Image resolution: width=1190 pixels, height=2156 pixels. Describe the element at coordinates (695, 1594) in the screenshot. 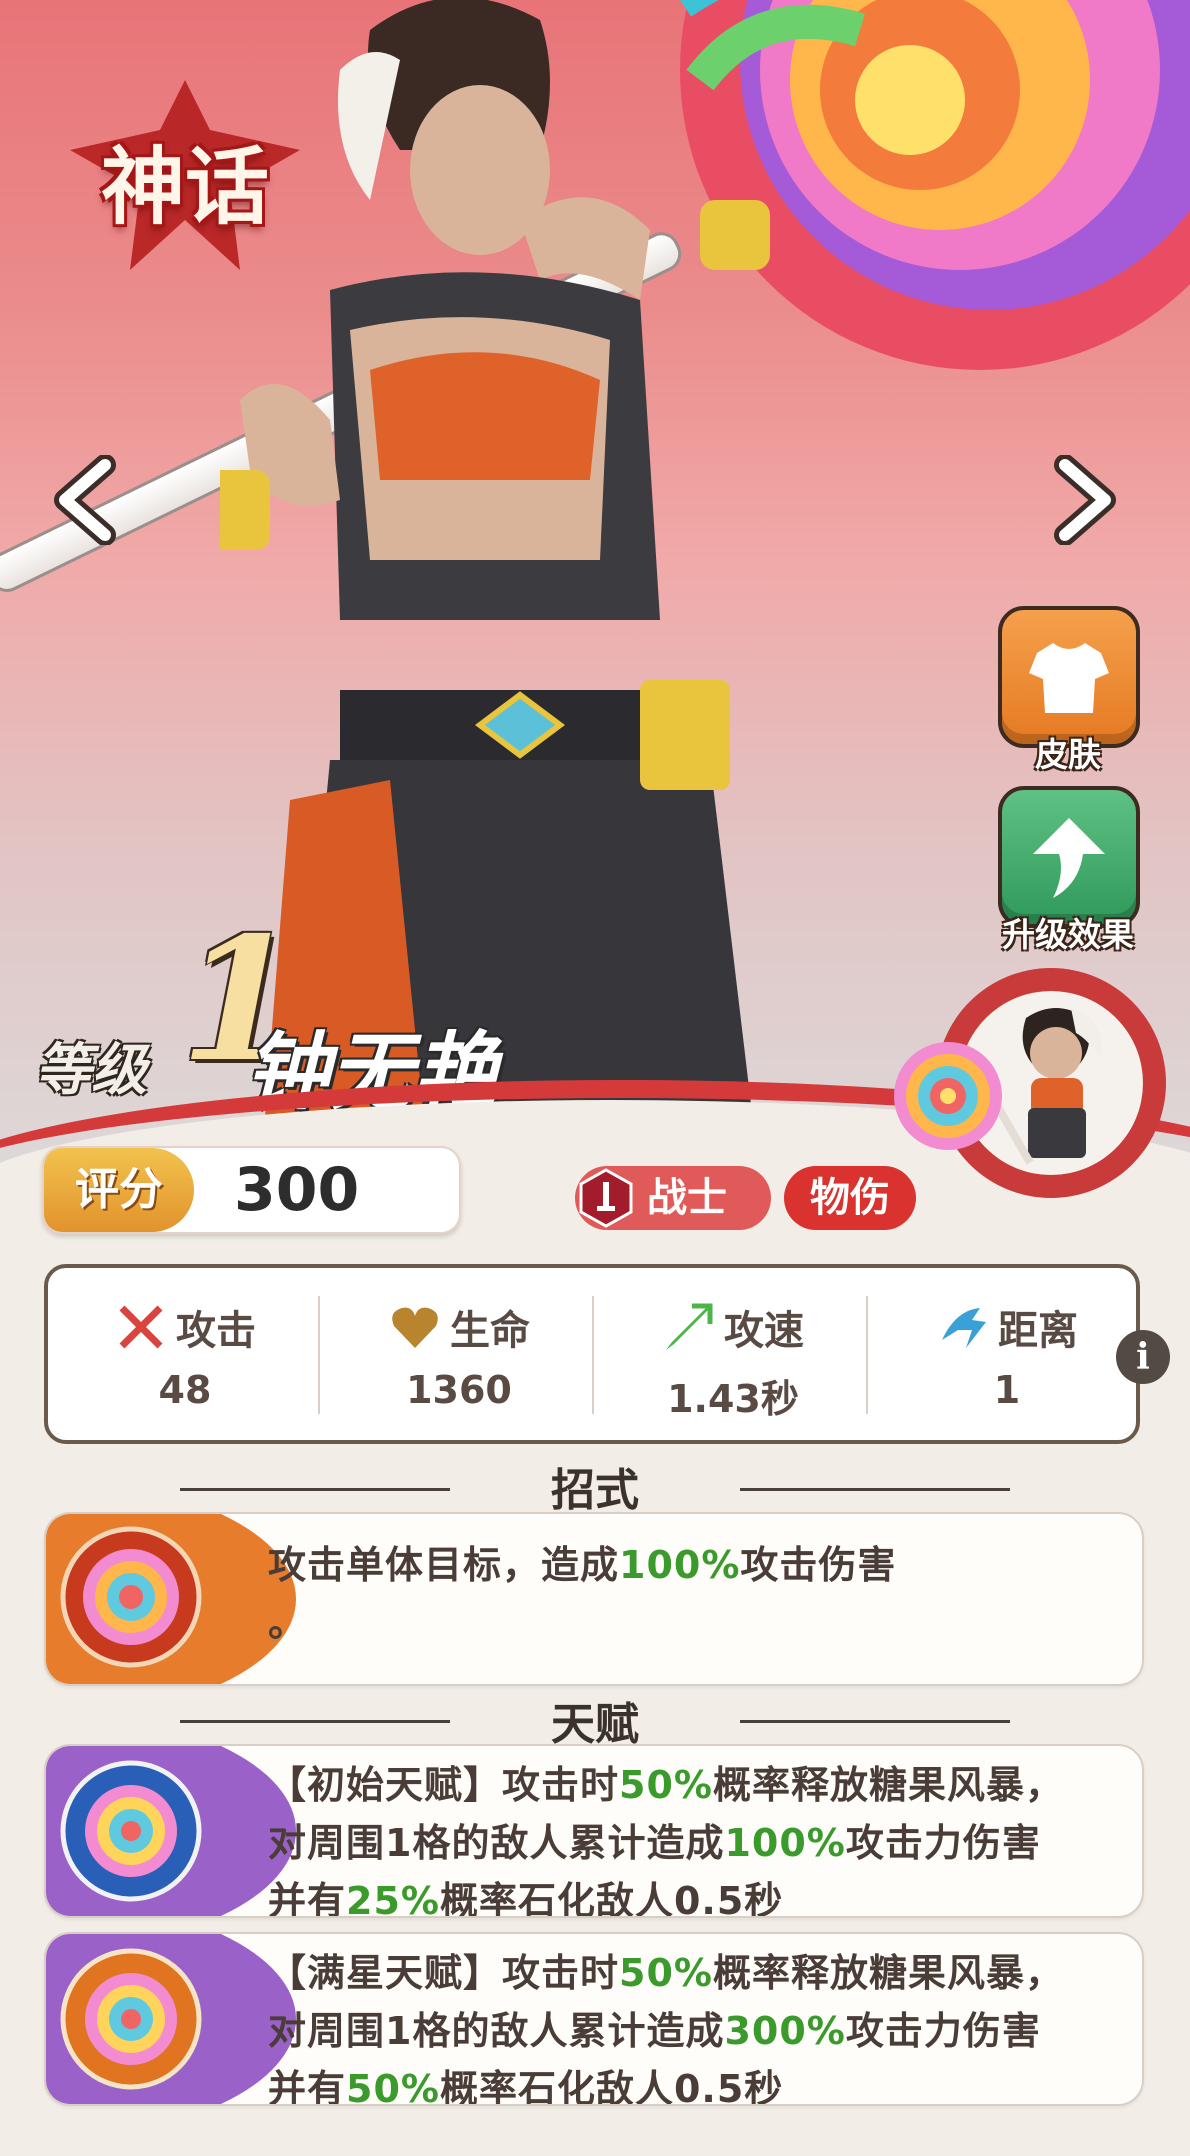

I see `move-description: 攻击单体目标，造成100%攻击伤害 。` at that location.